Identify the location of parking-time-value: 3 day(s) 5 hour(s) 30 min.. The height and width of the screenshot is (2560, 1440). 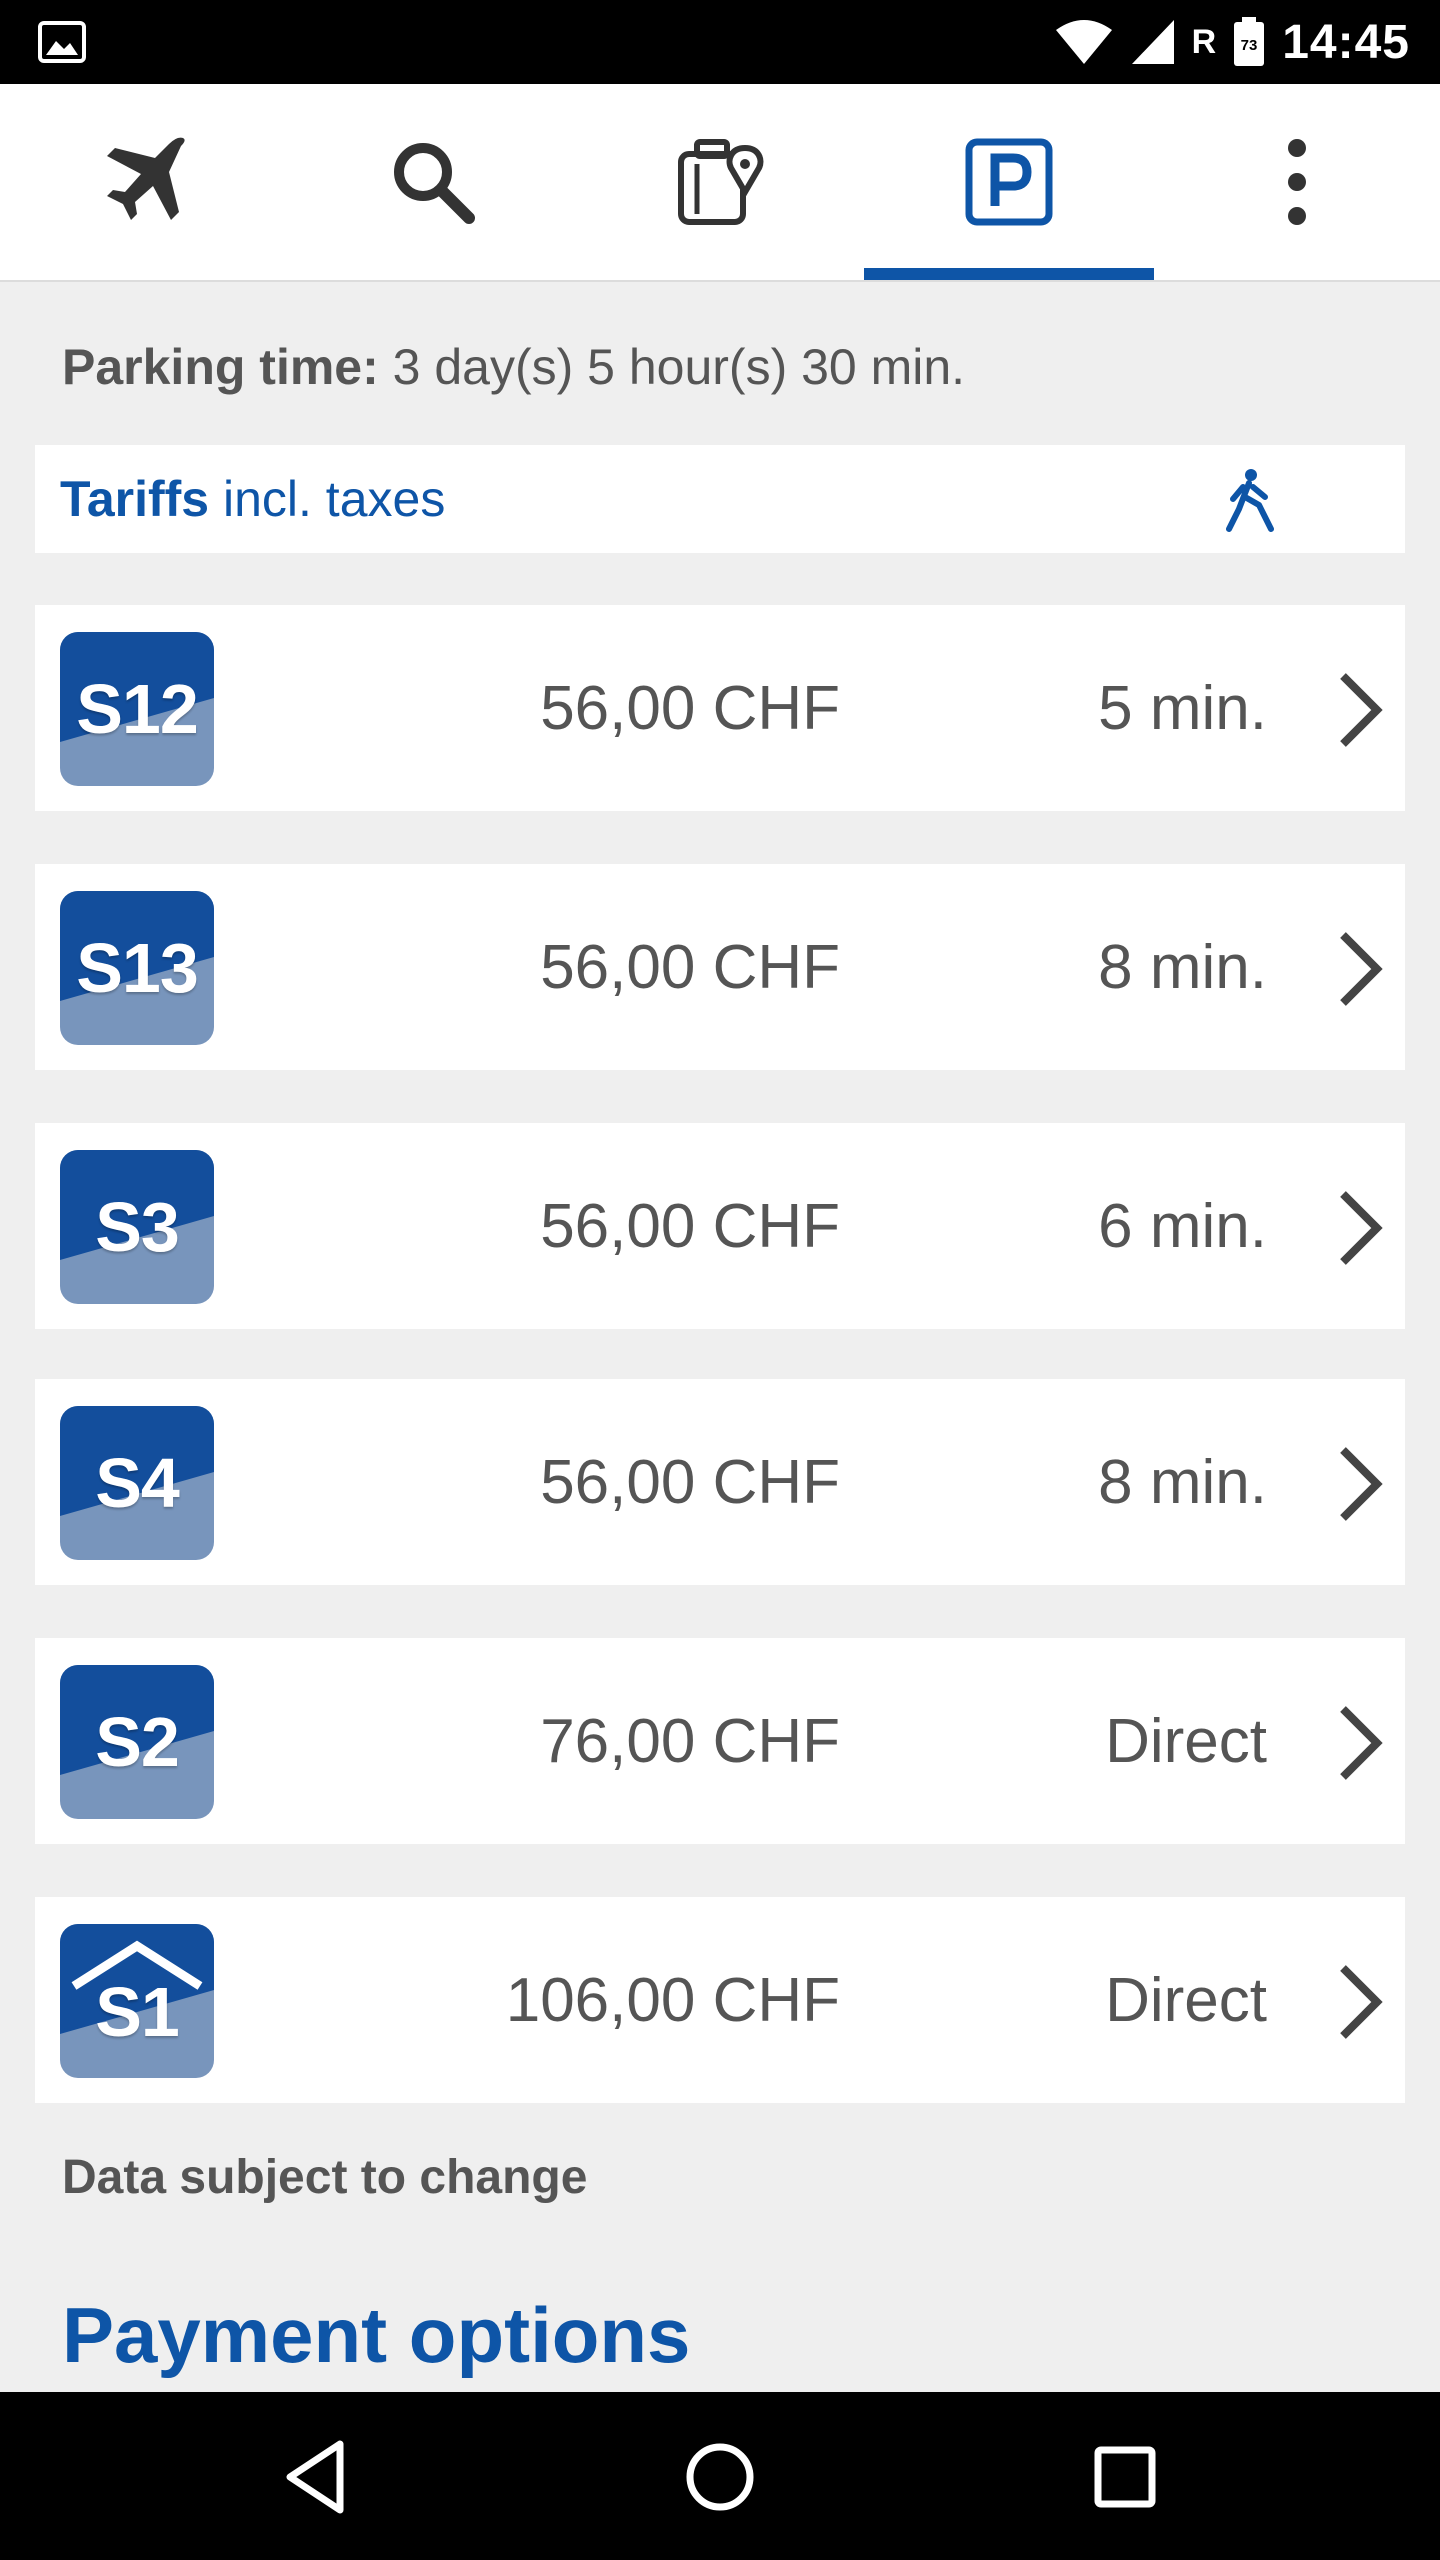
(672, 367).